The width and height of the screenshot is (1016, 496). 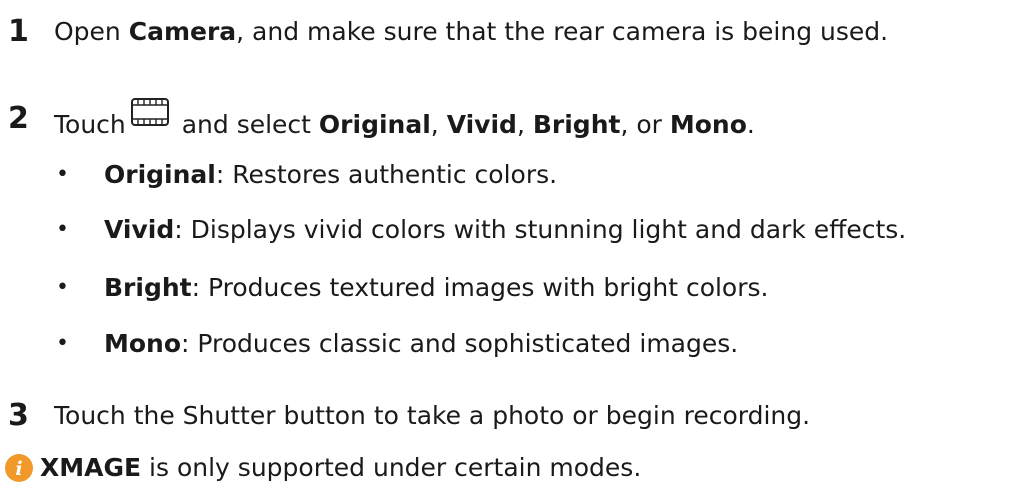 What do you see at coordinates (91, 467) in the screenshot?
I see `feature-name: XMAGE` at bounding box center [91, 467].